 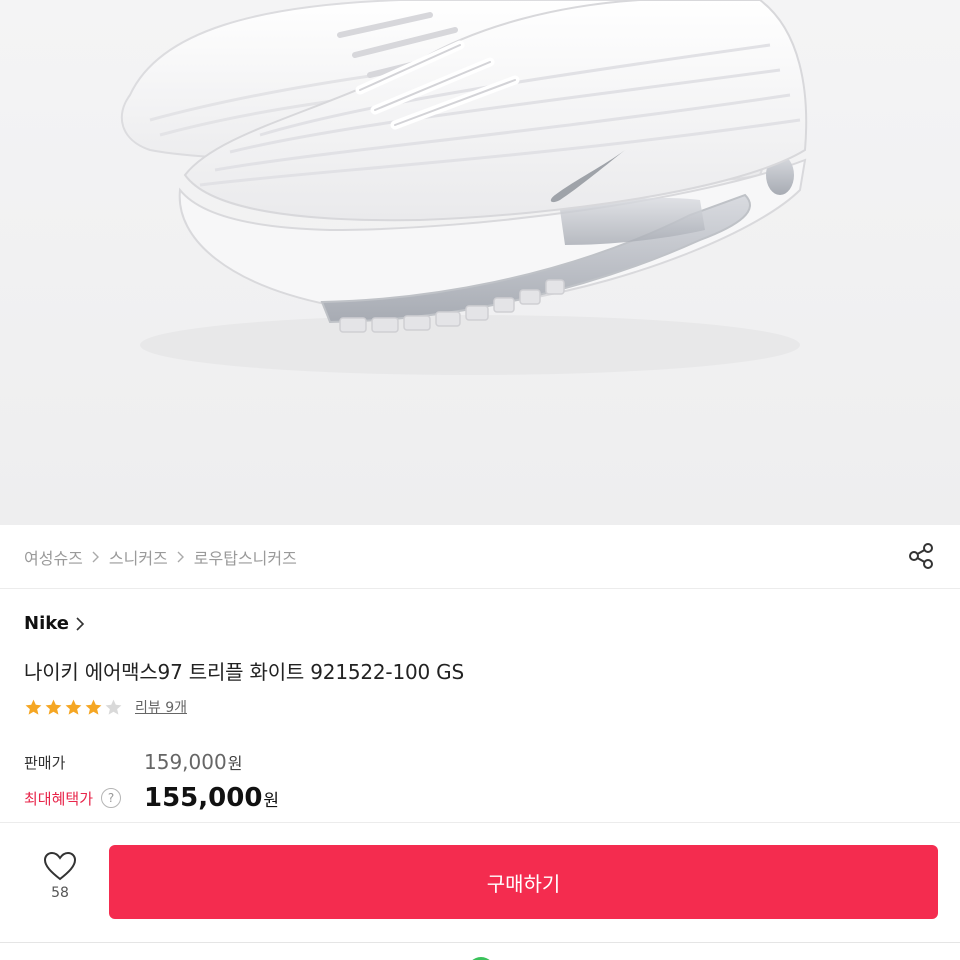 I want to click on best-price-row: 최대혜택가 ? 155,000 원, so click(x=151, y=798).